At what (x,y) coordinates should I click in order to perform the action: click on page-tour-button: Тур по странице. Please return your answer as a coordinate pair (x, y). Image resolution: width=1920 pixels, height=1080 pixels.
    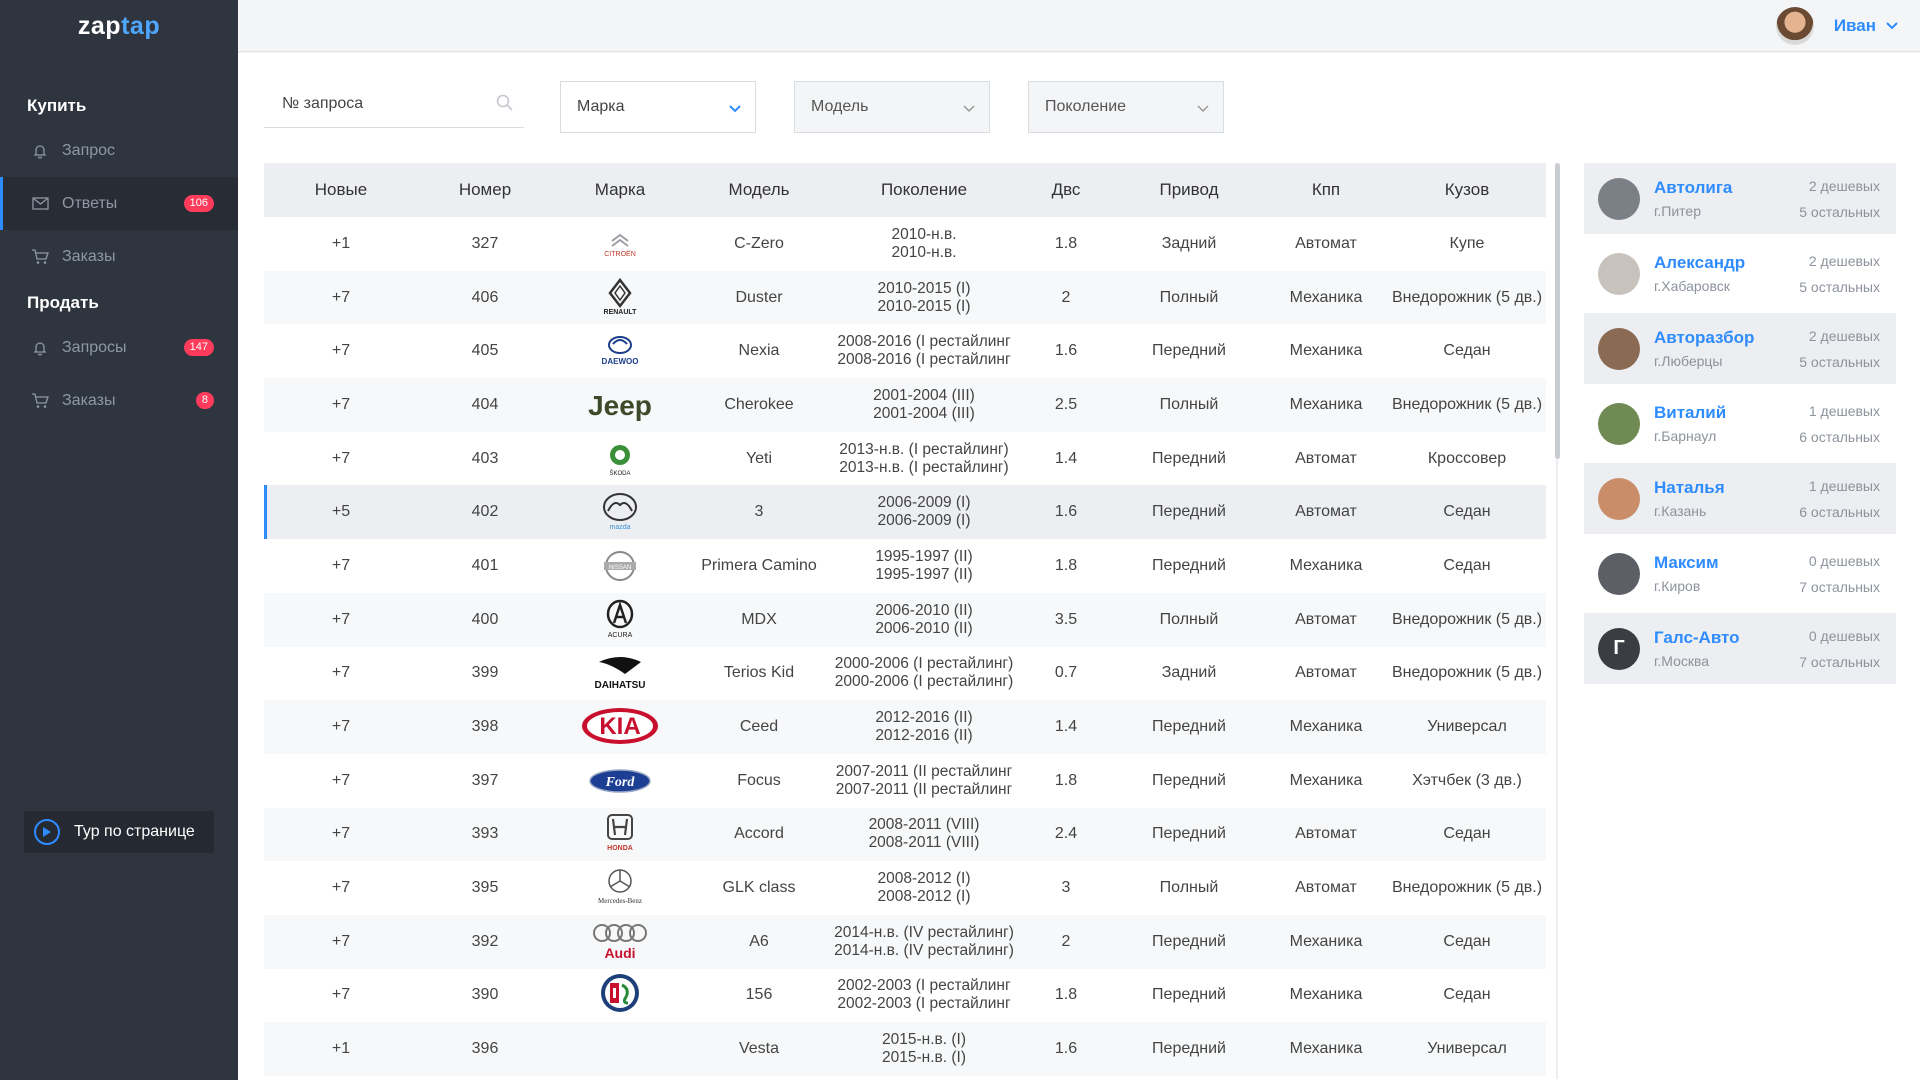
    Looking at the image, I should click on (119, 832).